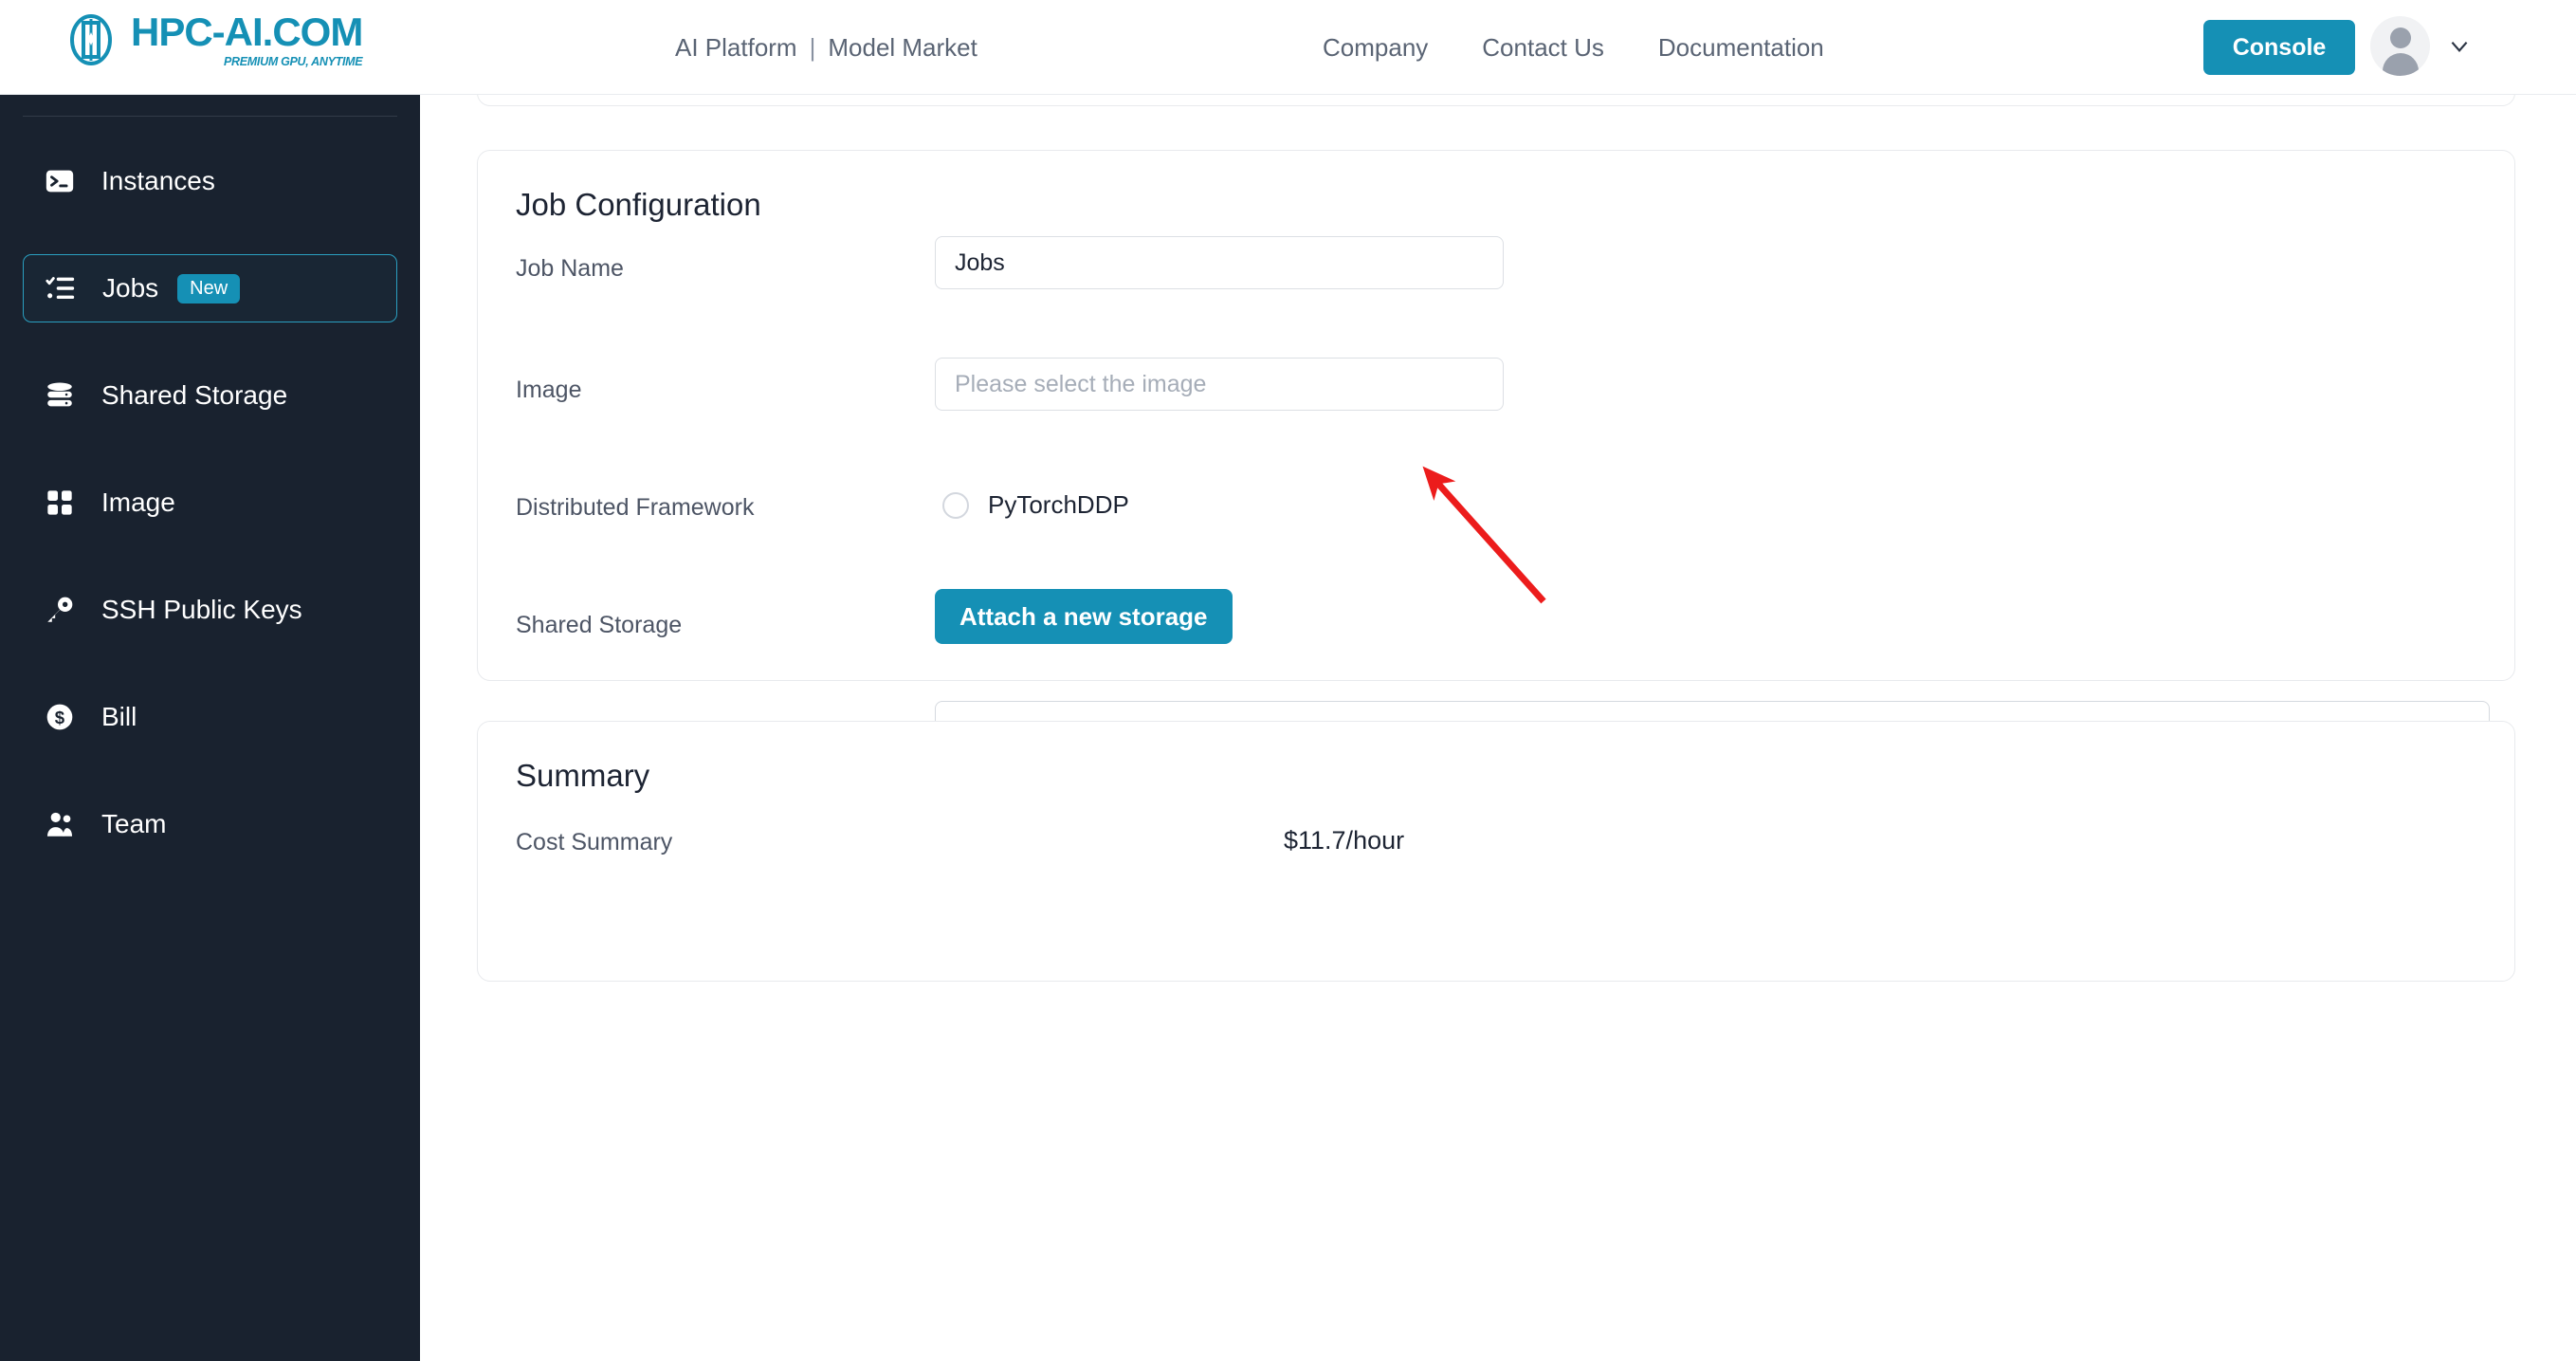 This screenshot has width=2576, height=1361. Describe the element at coordinates (130, 288) in the screenshot. I see `sidebar-item-label: Jobs` at that location.